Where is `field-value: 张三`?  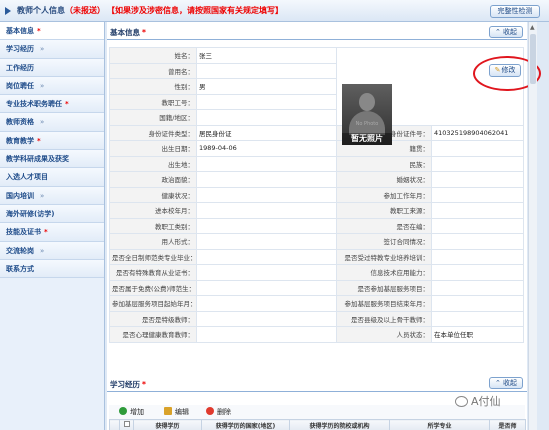
field-value: 张三 is located at coordinates (266, 55).